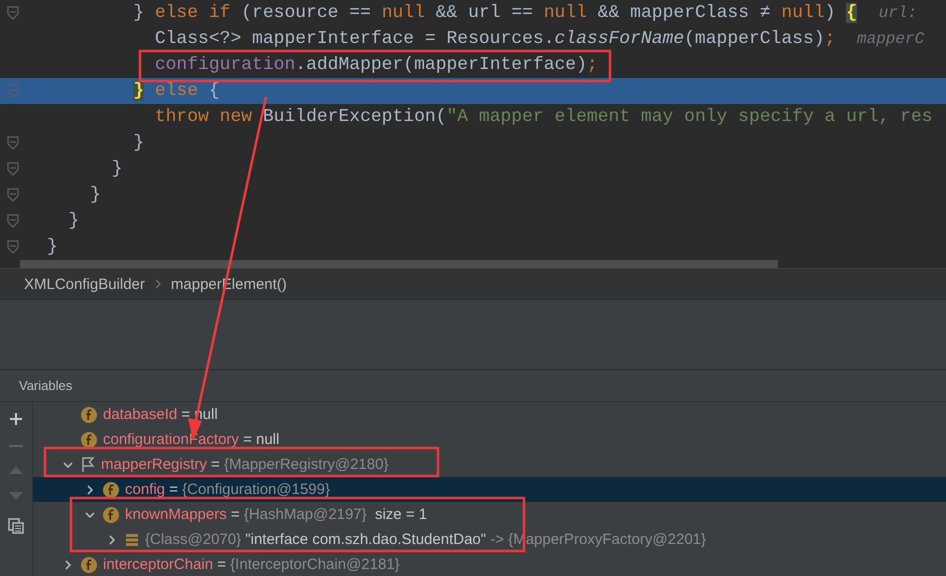 Image resolution: width=946 pixels, height=576 pixels. I want to click on code-line: } else if (resource == null && url == null && mapperClass ≠ null) { url:, so click(525, 13).